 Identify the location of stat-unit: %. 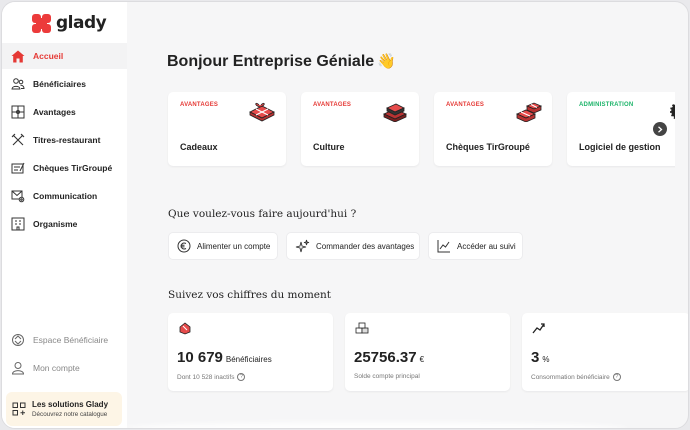
(546, 359).